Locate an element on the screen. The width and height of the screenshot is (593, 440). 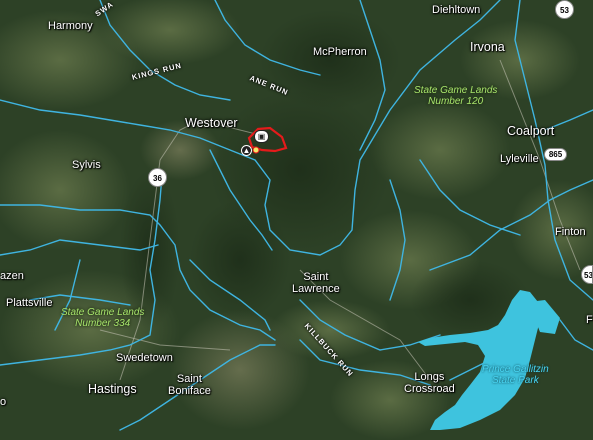
place-irvona: Irvona is located at coordinates (487, 47).